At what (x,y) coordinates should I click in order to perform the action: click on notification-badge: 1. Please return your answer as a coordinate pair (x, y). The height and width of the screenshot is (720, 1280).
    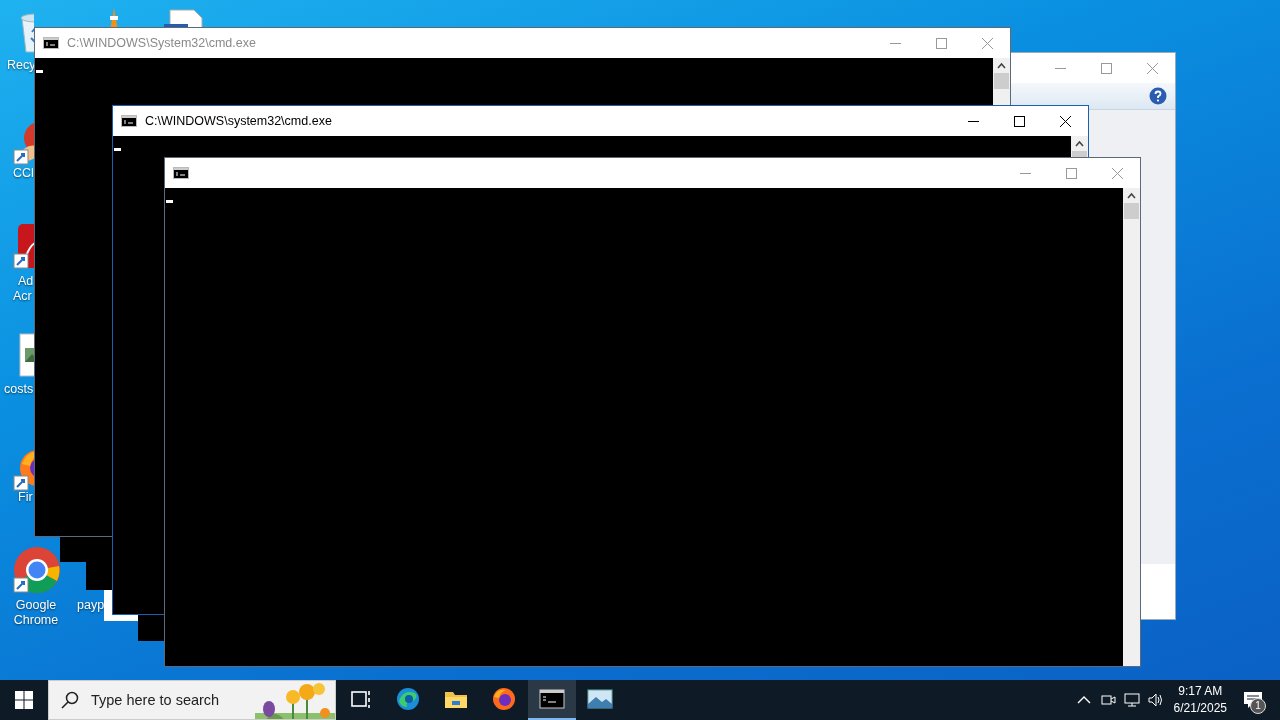
    Looking at the image, I should click on (1258, 706).